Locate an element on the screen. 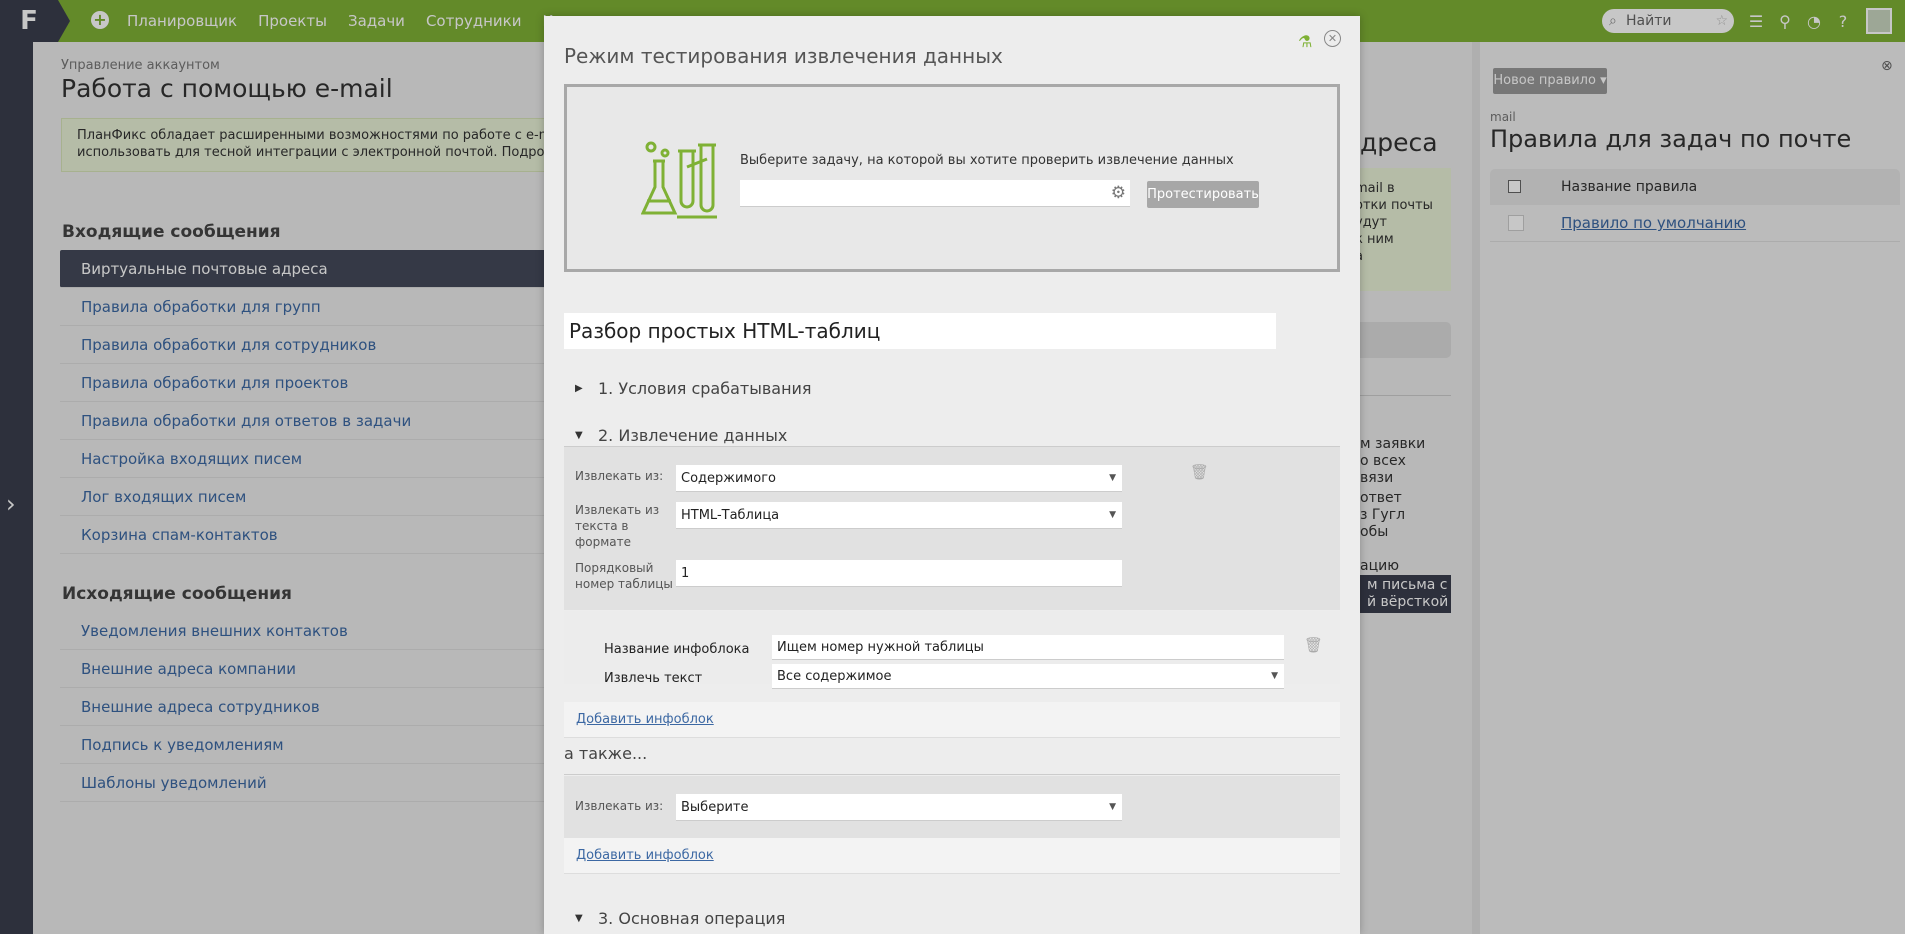 The image size is (1905, 934). gear-icon: ⚙ is located at coordinates (1118, 193).